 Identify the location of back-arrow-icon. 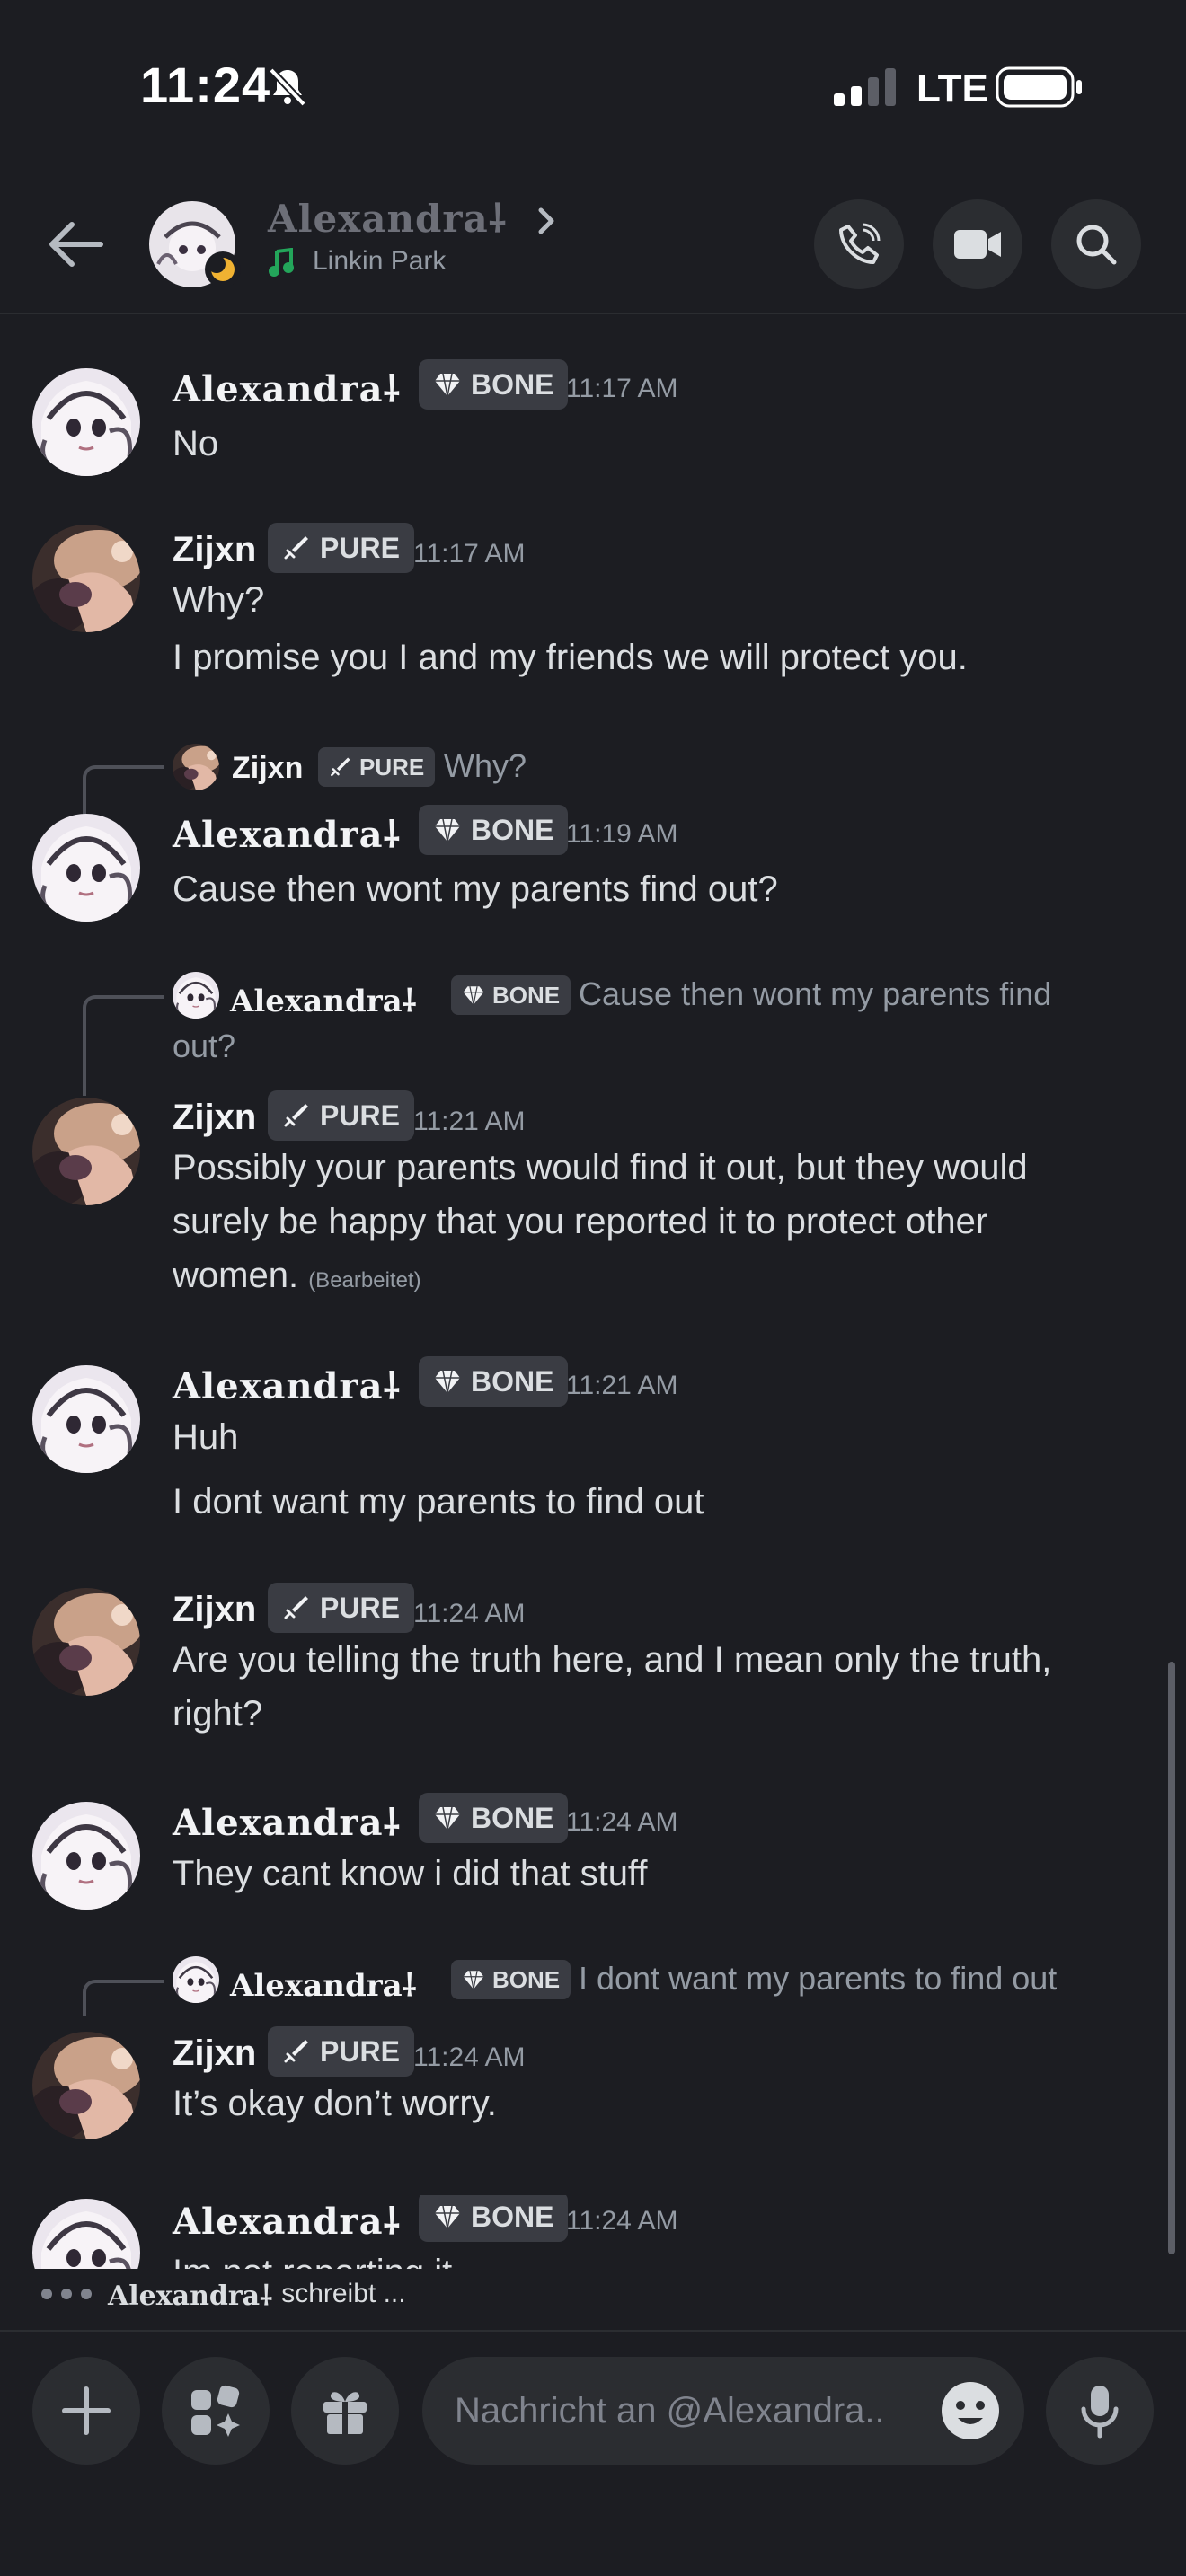
(75, 244).